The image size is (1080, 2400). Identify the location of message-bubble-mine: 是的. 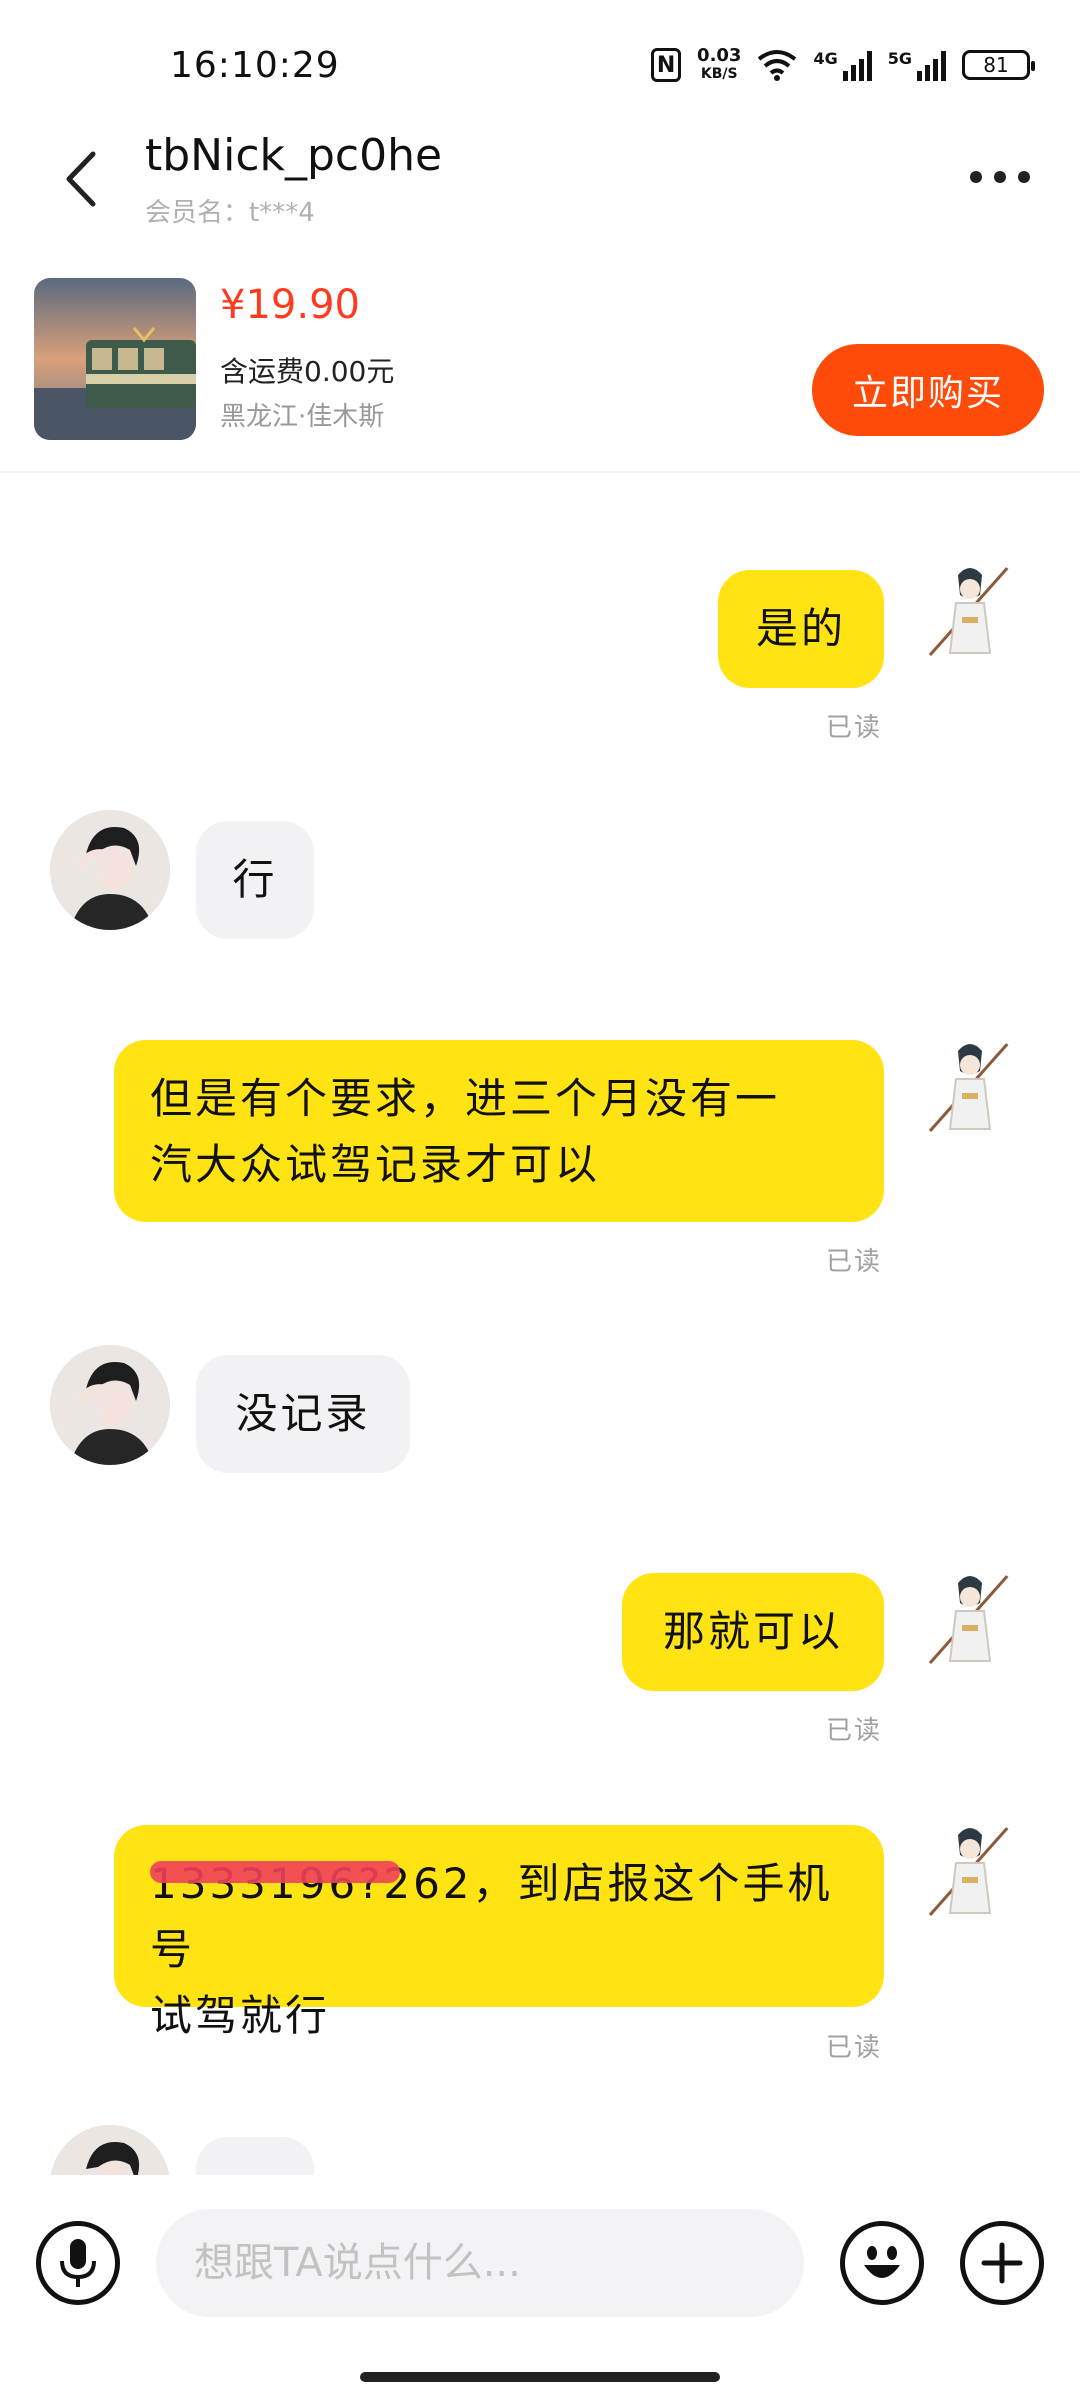
(801, 629).